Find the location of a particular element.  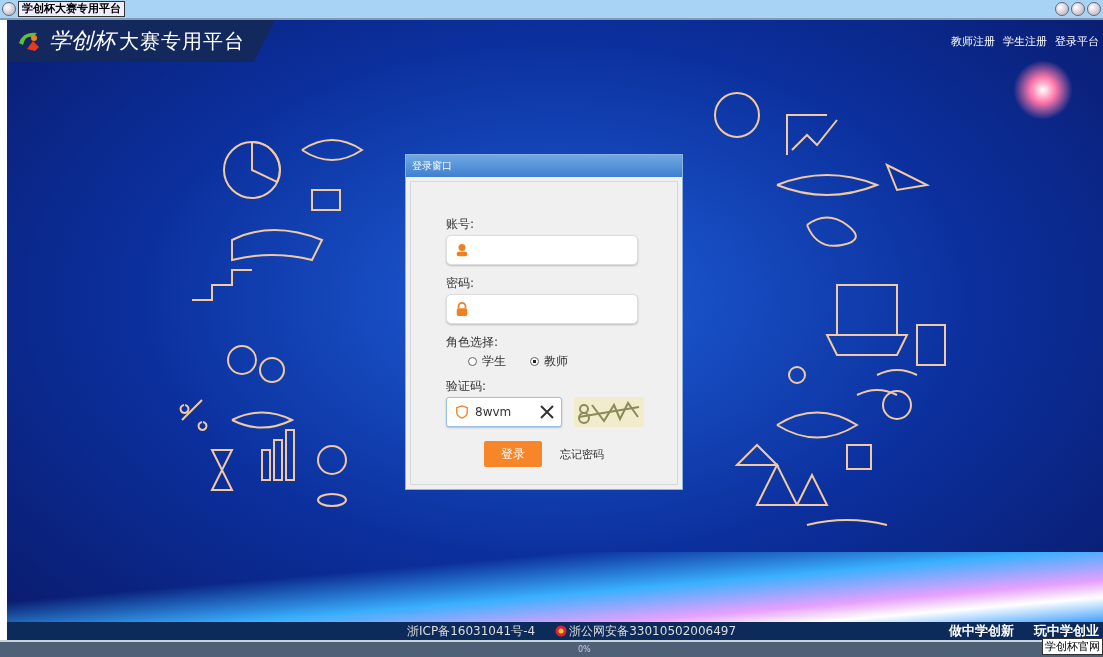

slogan-text: 玩中学创业 is located at coordinates (1066, 631).